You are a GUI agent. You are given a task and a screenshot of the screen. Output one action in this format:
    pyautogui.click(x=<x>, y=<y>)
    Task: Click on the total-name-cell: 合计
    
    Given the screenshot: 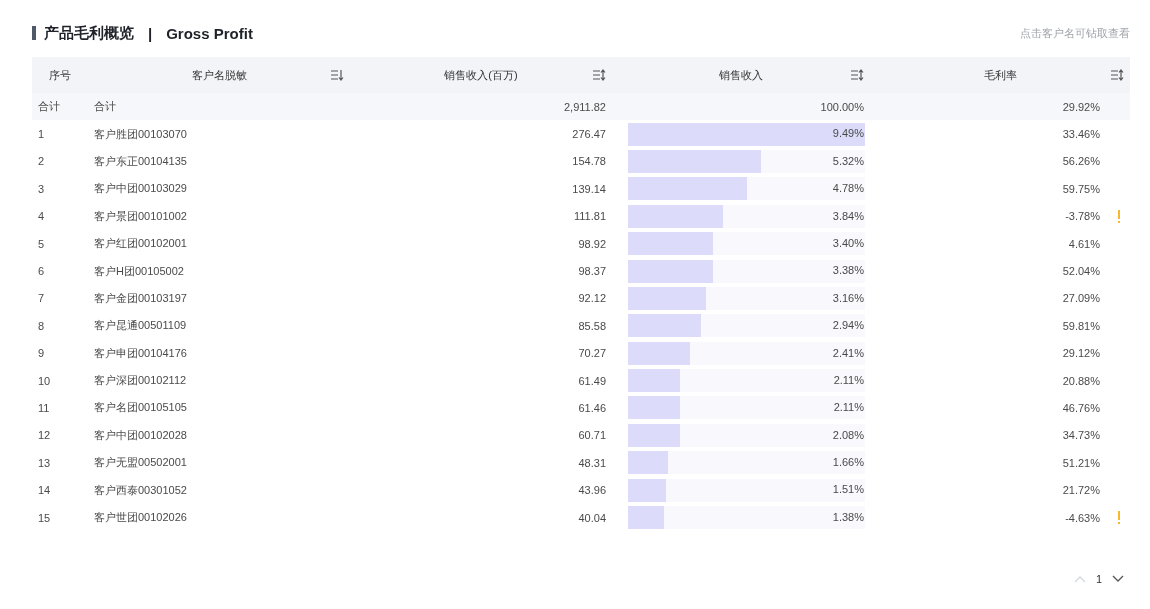 What is the action you would take?
    pyautogui.click(x=219, y=107)
    